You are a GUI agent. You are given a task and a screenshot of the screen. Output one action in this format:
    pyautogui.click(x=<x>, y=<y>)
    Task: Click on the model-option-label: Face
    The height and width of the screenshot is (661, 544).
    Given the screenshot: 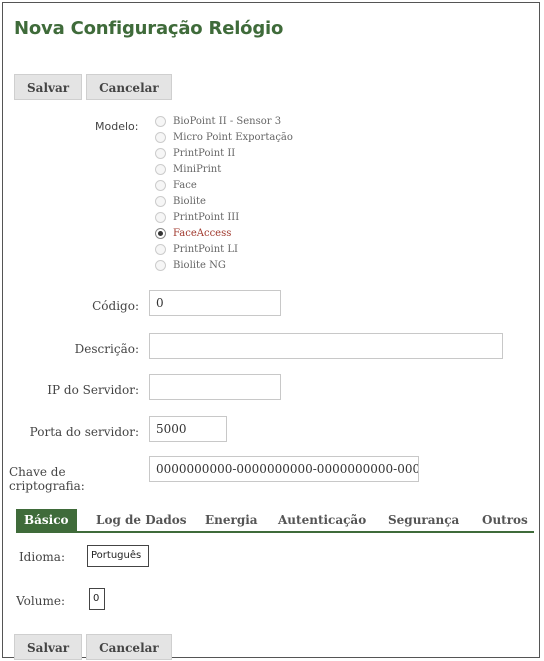 What is the action you would take?
    pyautogui.click(x=185, y=185)
    